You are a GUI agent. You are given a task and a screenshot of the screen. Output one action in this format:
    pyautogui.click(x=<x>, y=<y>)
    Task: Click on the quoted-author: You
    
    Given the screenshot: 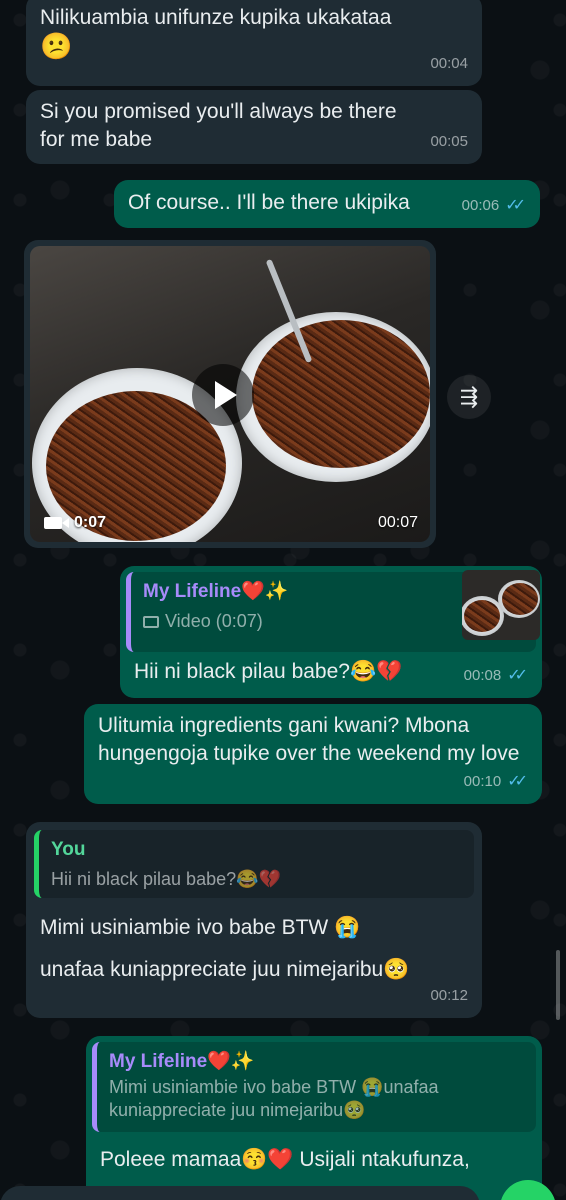 What is the action you would take?
    pyautogui.click(x=68, y=849)
    